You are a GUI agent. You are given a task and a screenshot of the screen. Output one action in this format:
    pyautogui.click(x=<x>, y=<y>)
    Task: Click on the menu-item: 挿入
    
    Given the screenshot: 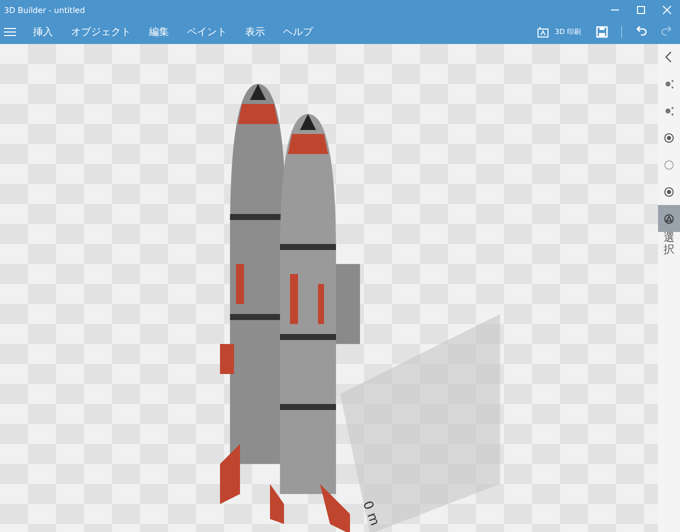 What is the action you would take?
    pyautogui.click(x=43, y=32)
    